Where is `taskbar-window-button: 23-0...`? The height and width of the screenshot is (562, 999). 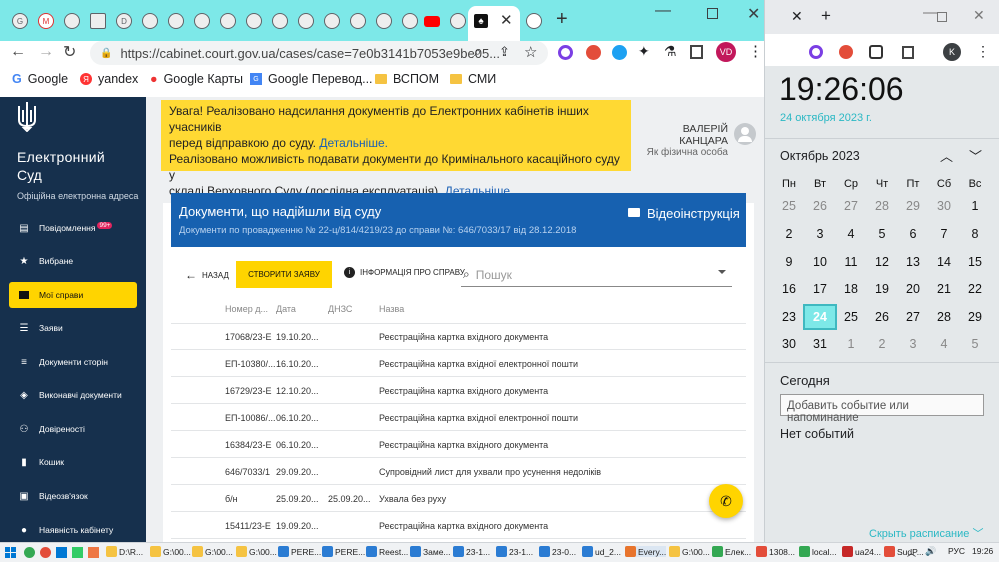
taskbar-window-button: 23-0... is located at coordinates (557, 551).